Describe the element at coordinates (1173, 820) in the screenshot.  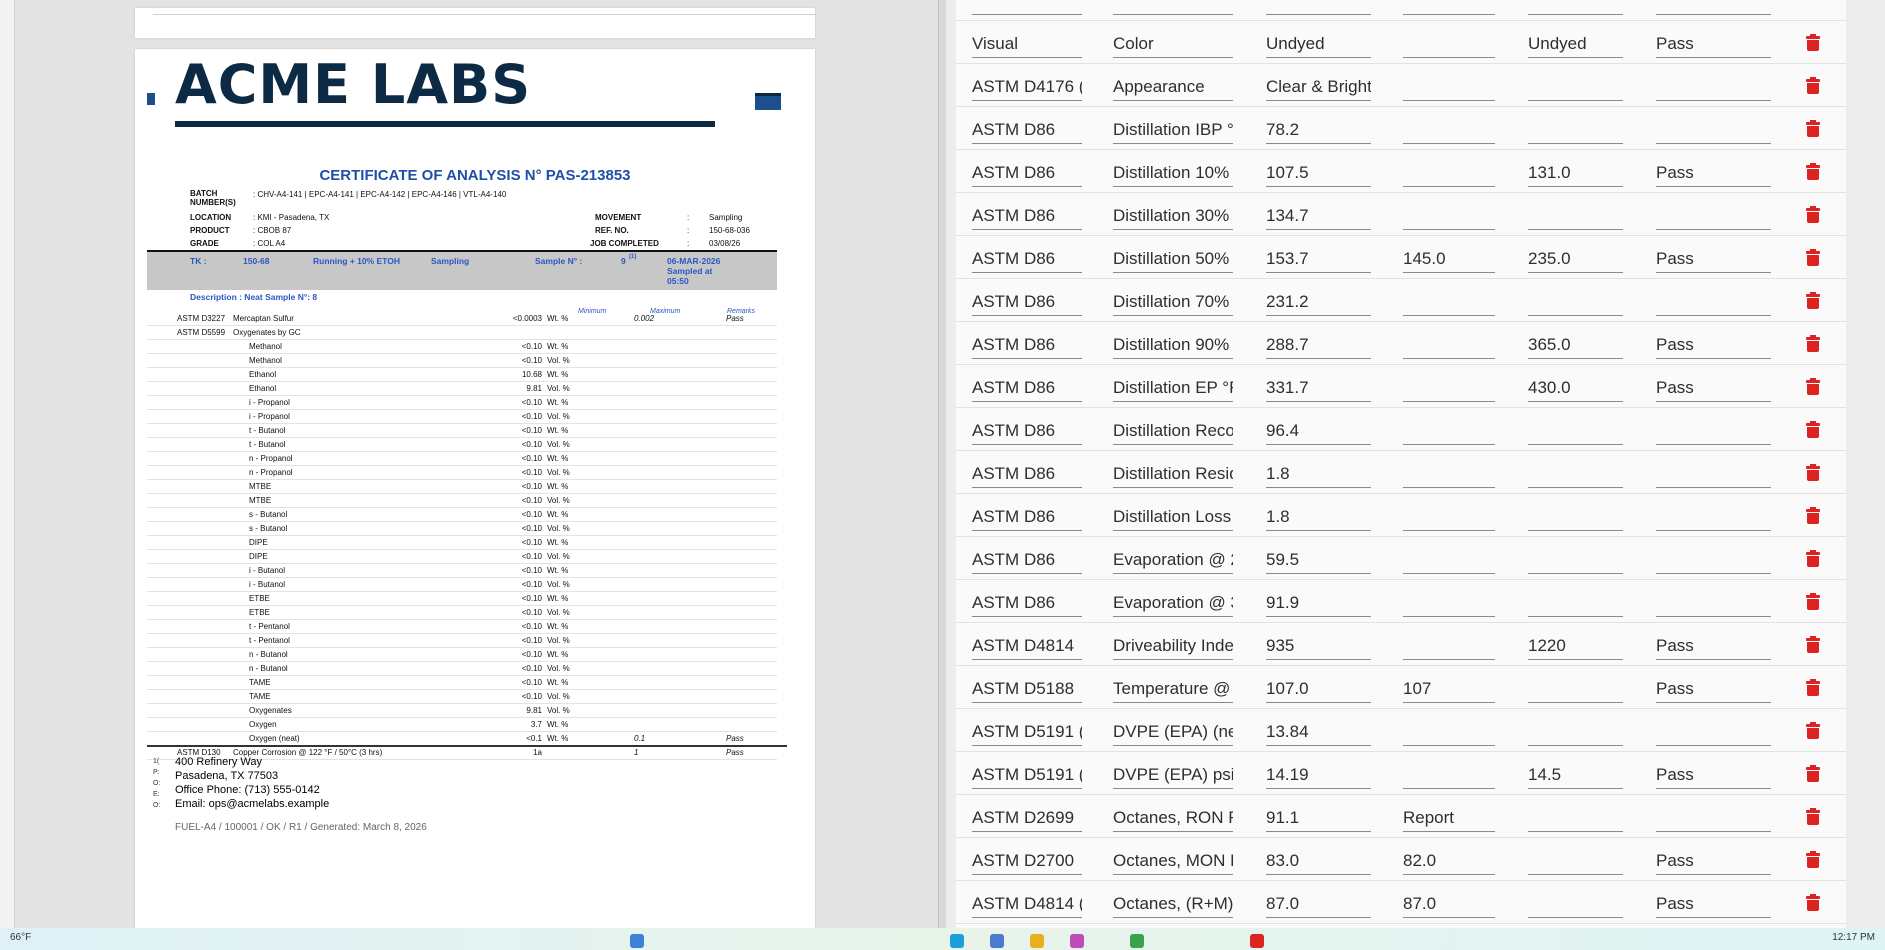
I see `property-input: Octanes, RON Ra` at that location.